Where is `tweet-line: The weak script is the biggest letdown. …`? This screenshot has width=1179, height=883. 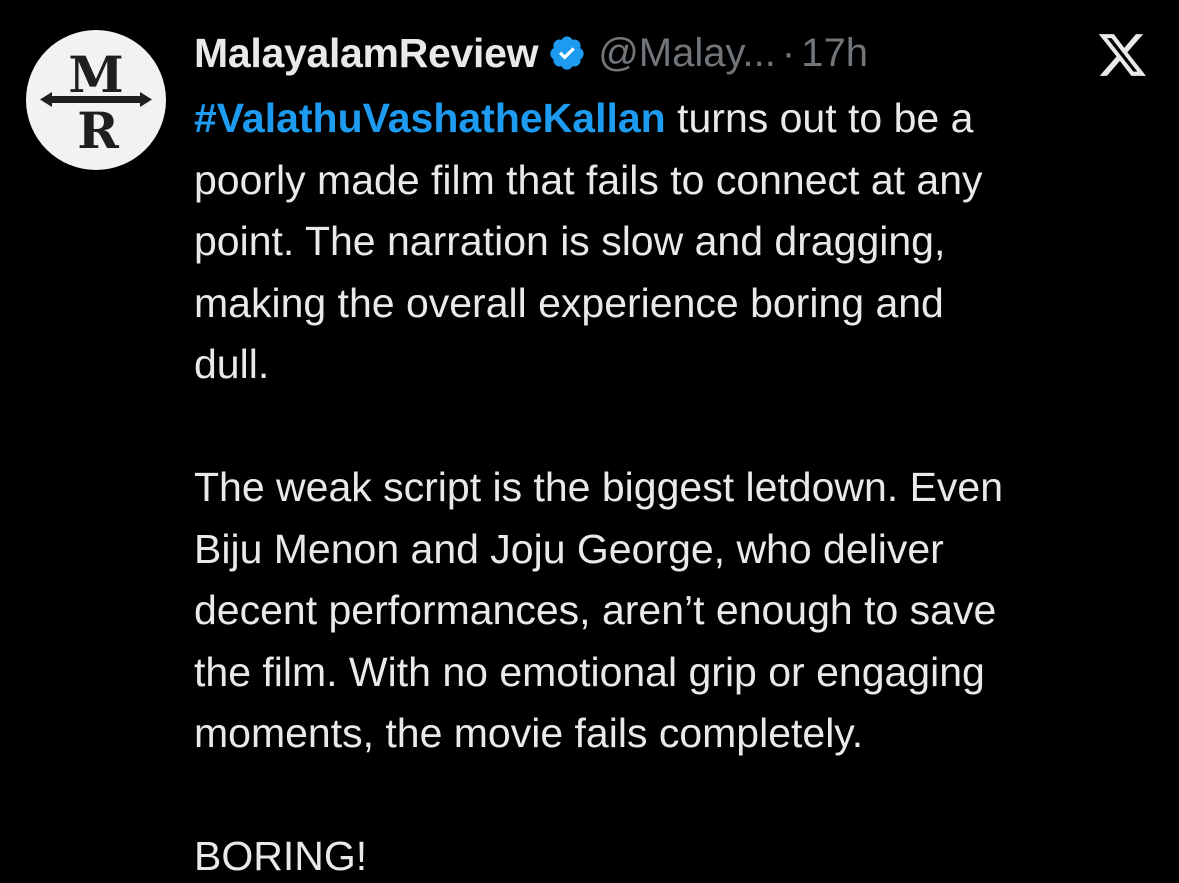
tweet-line: The weak script is the biggest letdown. … is located at coordinates (599, 487).